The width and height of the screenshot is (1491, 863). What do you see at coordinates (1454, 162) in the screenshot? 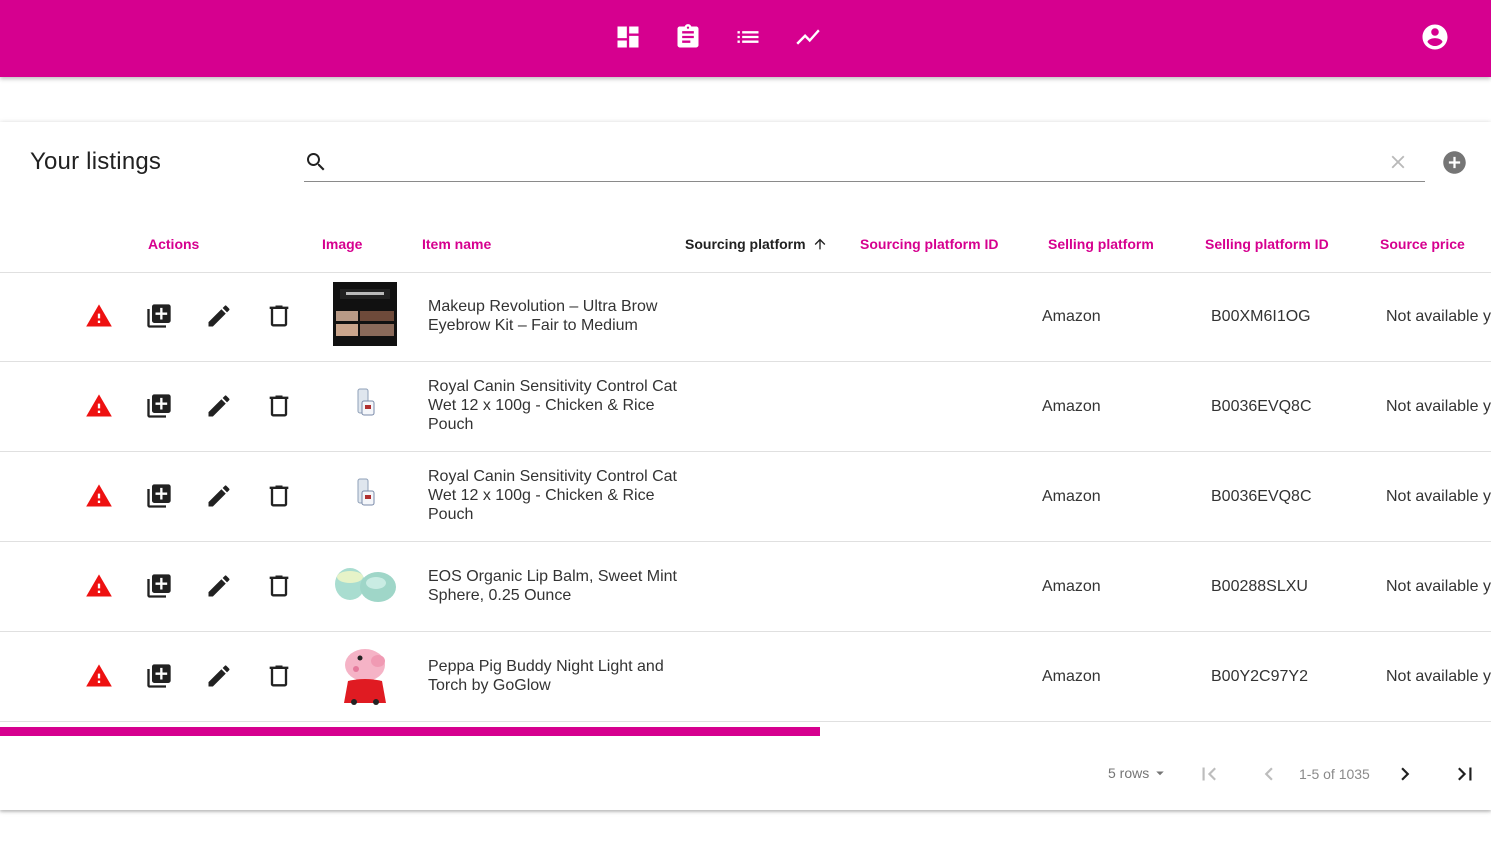
I see `add-listing-icon` at bounding box center [1454, 162].